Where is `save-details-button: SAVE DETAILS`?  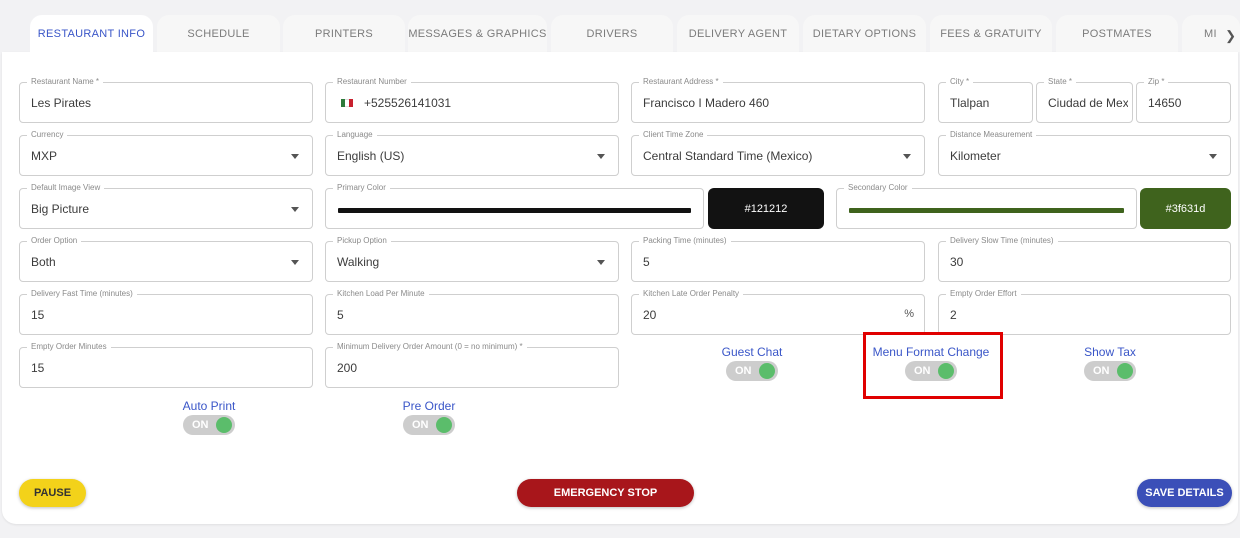 save-details-button: SAVE DETAILS is located at coordinates (1184, 493).